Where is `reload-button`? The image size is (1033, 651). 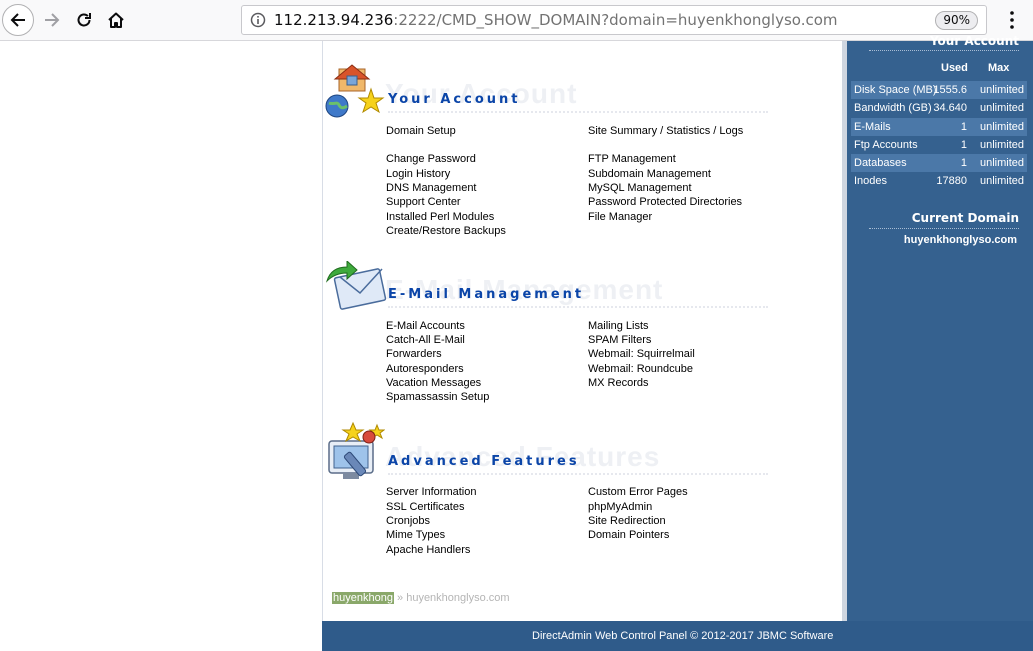 reload-button is located at coordinates (84, 20).